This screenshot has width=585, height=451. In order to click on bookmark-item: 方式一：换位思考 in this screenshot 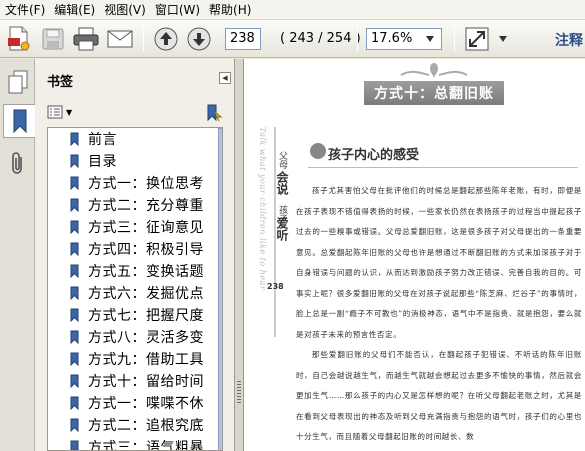, I will do `click(137, 183)`.